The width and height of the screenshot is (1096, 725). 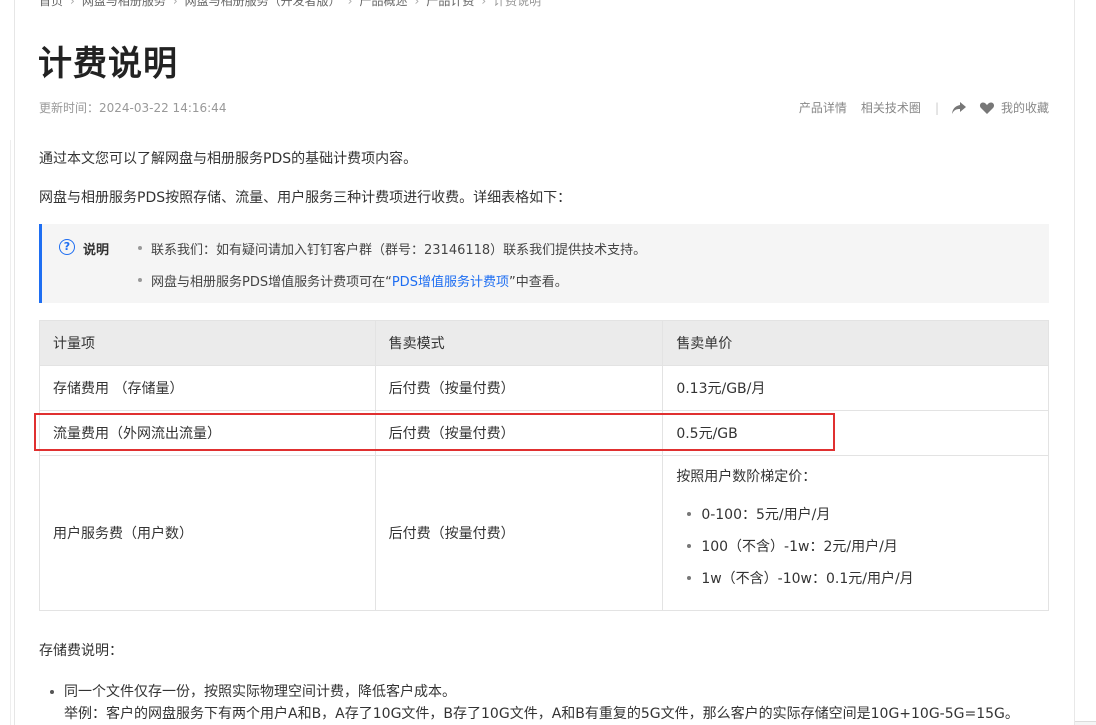 What do you see at coordinates (891, 107) in the screenshot?
I see `tech-circle-link: 相关技术圈` at bounding box center [891, 107].